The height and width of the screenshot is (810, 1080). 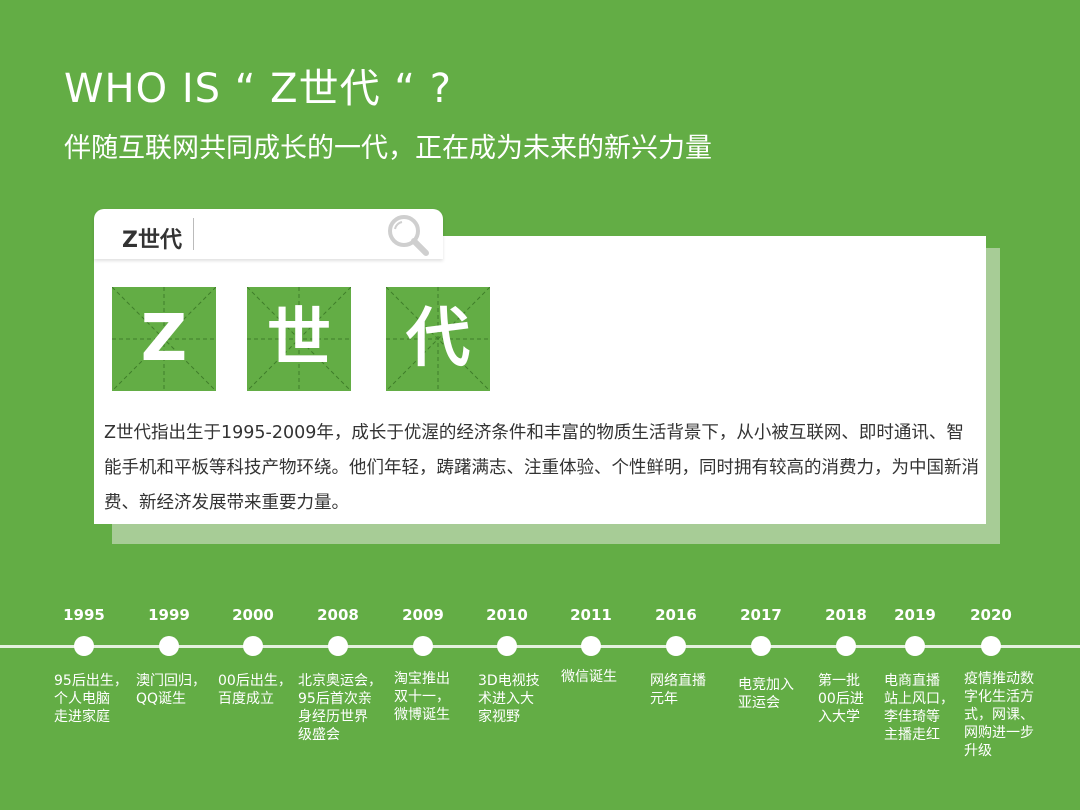 I want to click on timeline-year: 2019, so click(x=915, y=615).